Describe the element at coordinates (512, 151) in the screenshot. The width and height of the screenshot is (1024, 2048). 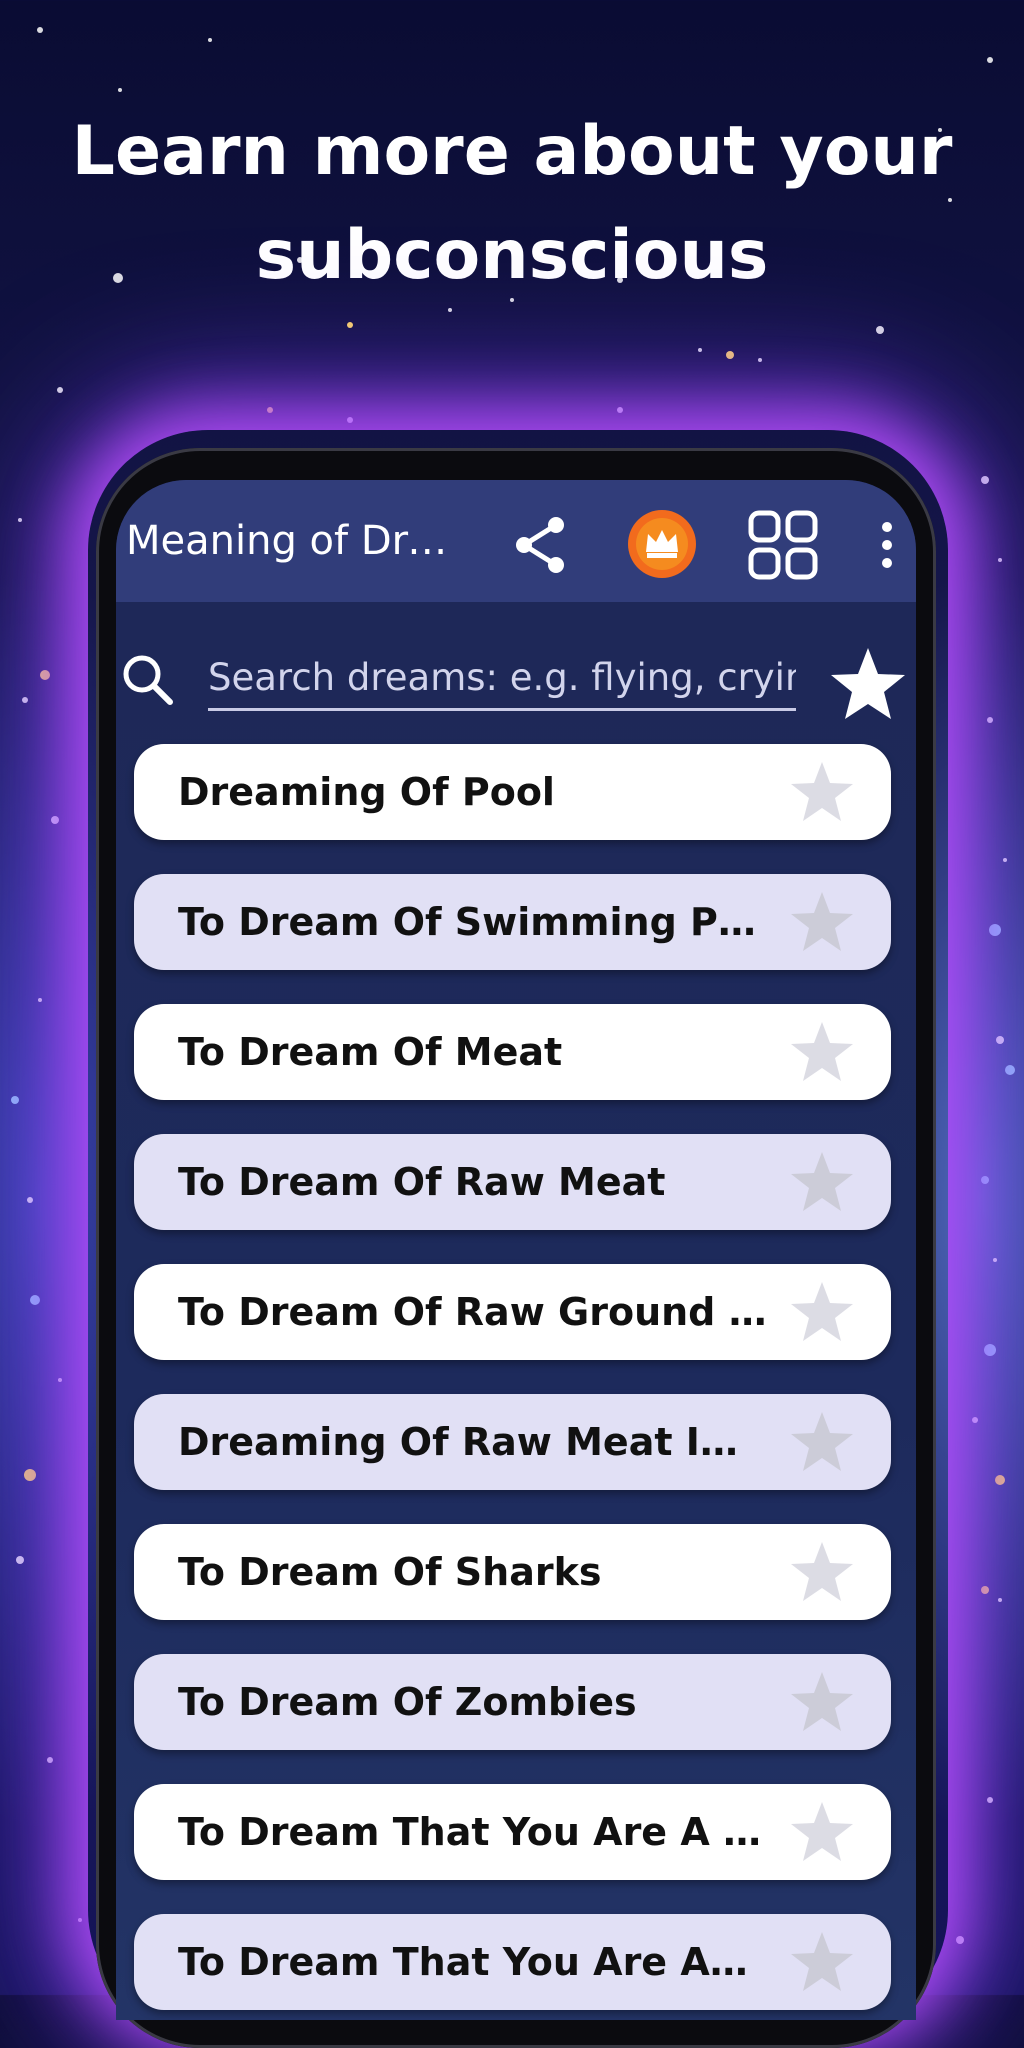
I see `headline-line-1: Learn more about your` at that location.